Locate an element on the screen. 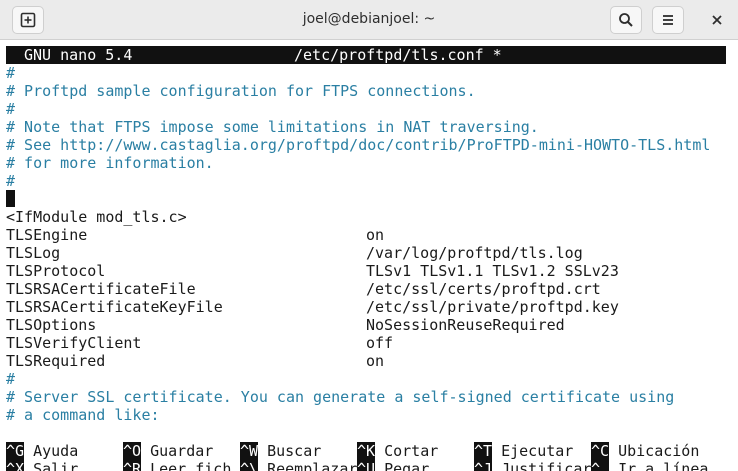  shortcut-replace: ^\ Reemplazar is located at coordinates (298, 465).